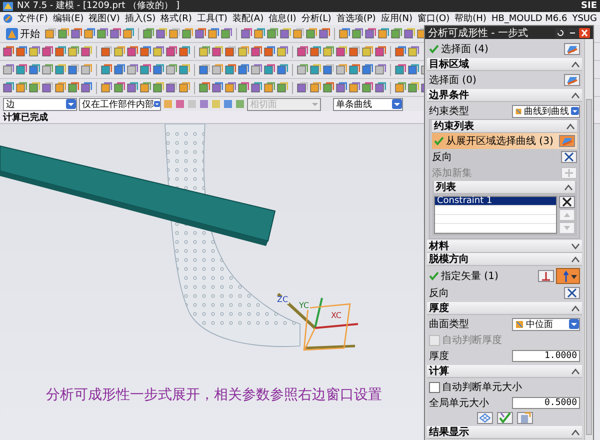 The width and height of the screenshot is (600, 440). I want to click on axis-label: XC, so click(336, 316).